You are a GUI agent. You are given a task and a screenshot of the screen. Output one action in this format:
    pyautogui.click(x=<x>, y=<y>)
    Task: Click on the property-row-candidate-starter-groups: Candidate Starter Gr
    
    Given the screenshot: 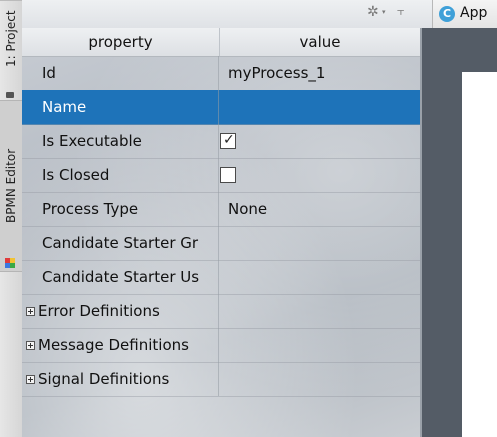 What is the action you would take?
    pyautogui.click(x=221, y=243)
    